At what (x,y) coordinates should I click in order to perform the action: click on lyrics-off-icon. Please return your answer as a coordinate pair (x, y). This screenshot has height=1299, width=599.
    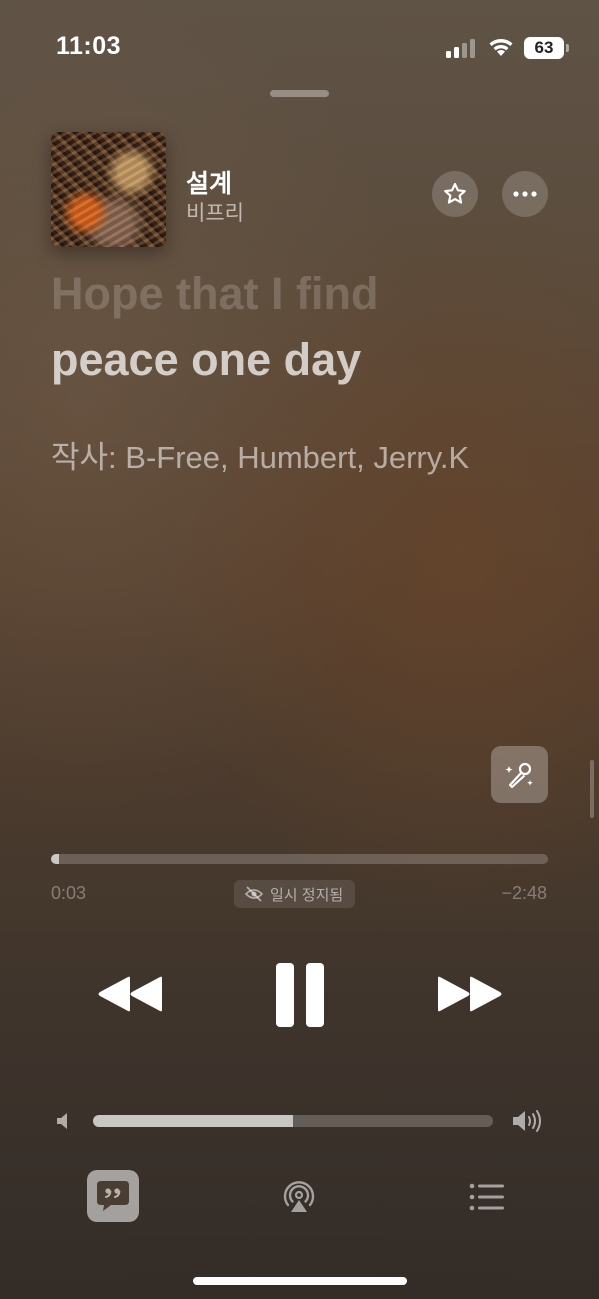
    Looking at the image, I should click on (254, 894).